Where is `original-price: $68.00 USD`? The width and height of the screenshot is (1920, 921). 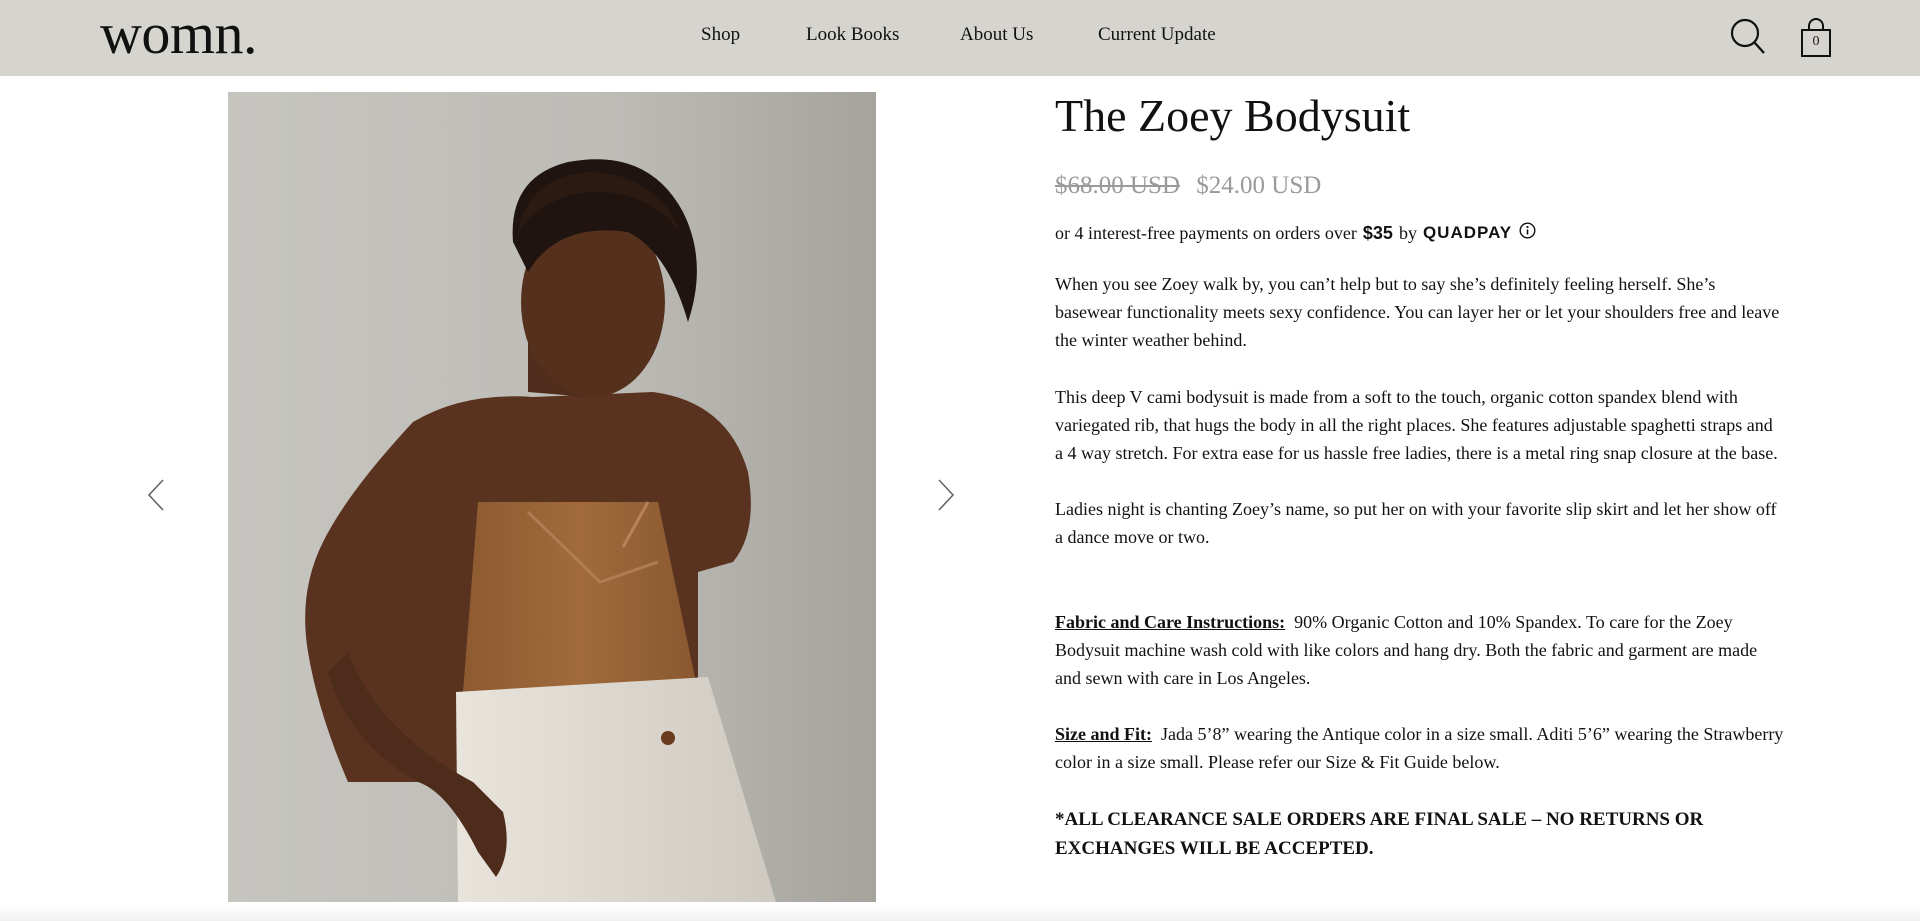 original-price: $68.00 USD is located at coordinates (1118, 185).